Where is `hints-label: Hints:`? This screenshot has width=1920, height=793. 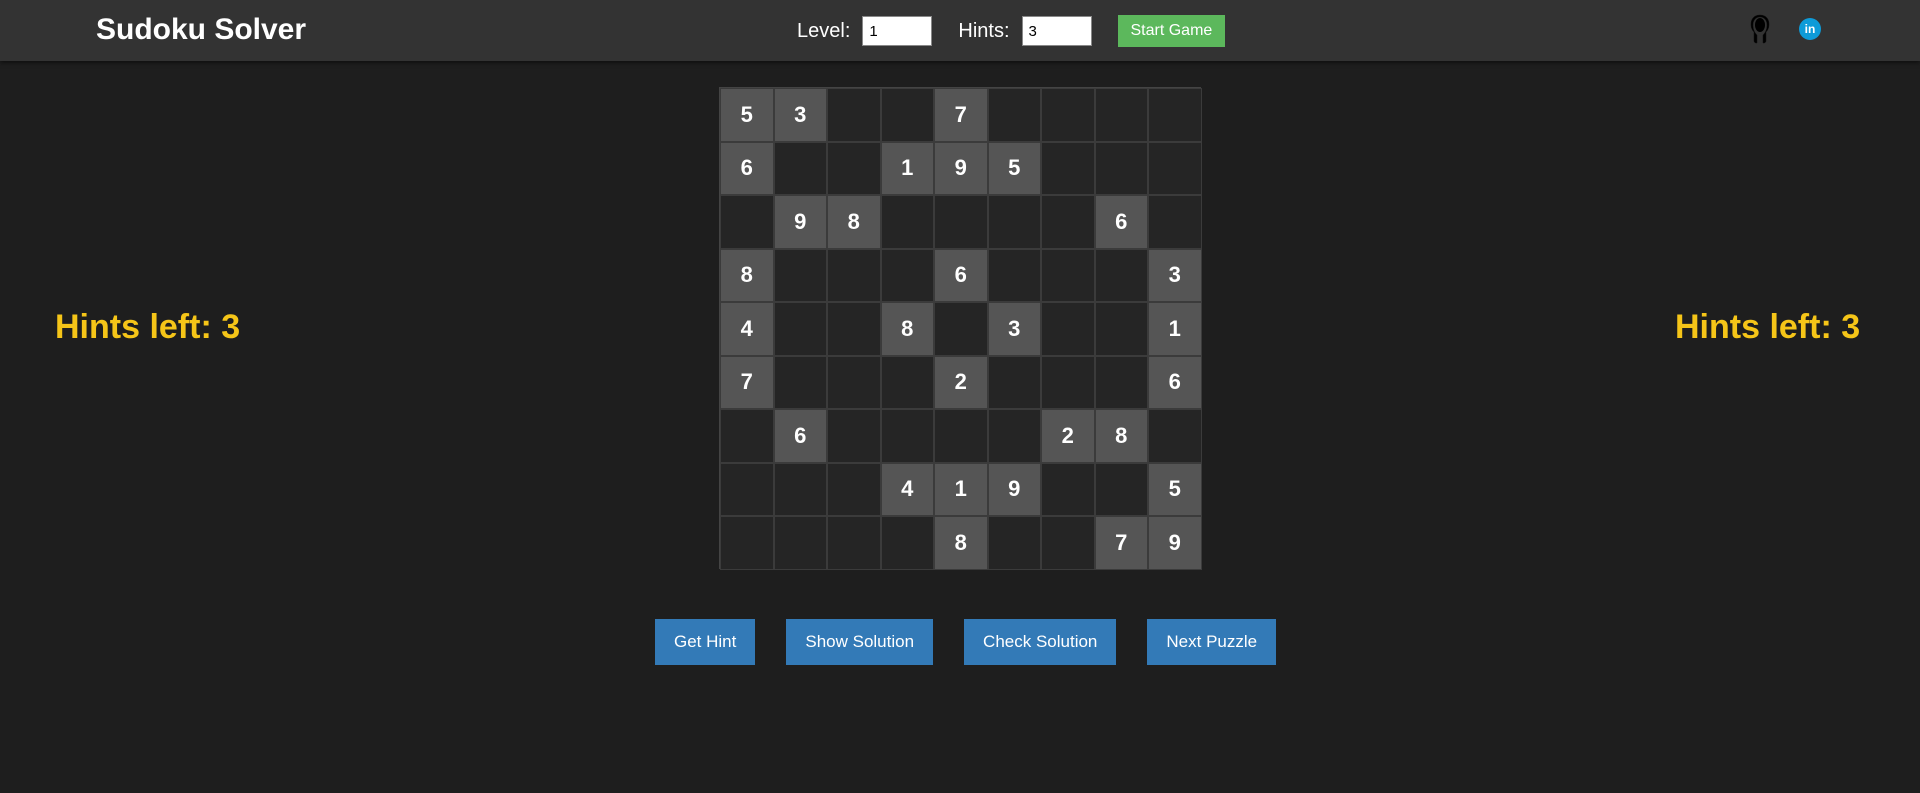 hints-label: Hints: is located at coordinates (984, 30).